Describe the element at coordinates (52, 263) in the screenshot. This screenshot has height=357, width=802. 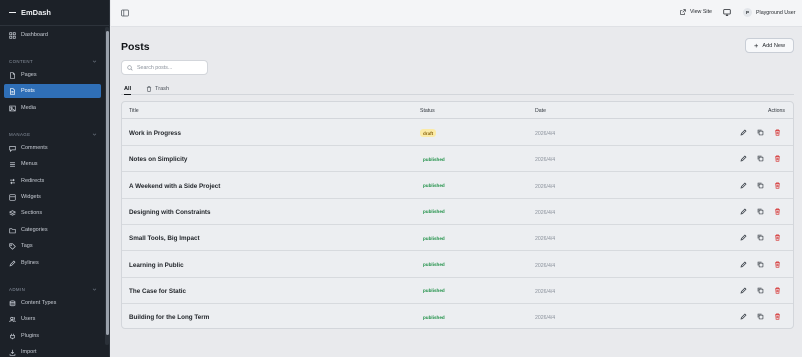
I see `sidebar-item-bylines: Bylines` at that location.